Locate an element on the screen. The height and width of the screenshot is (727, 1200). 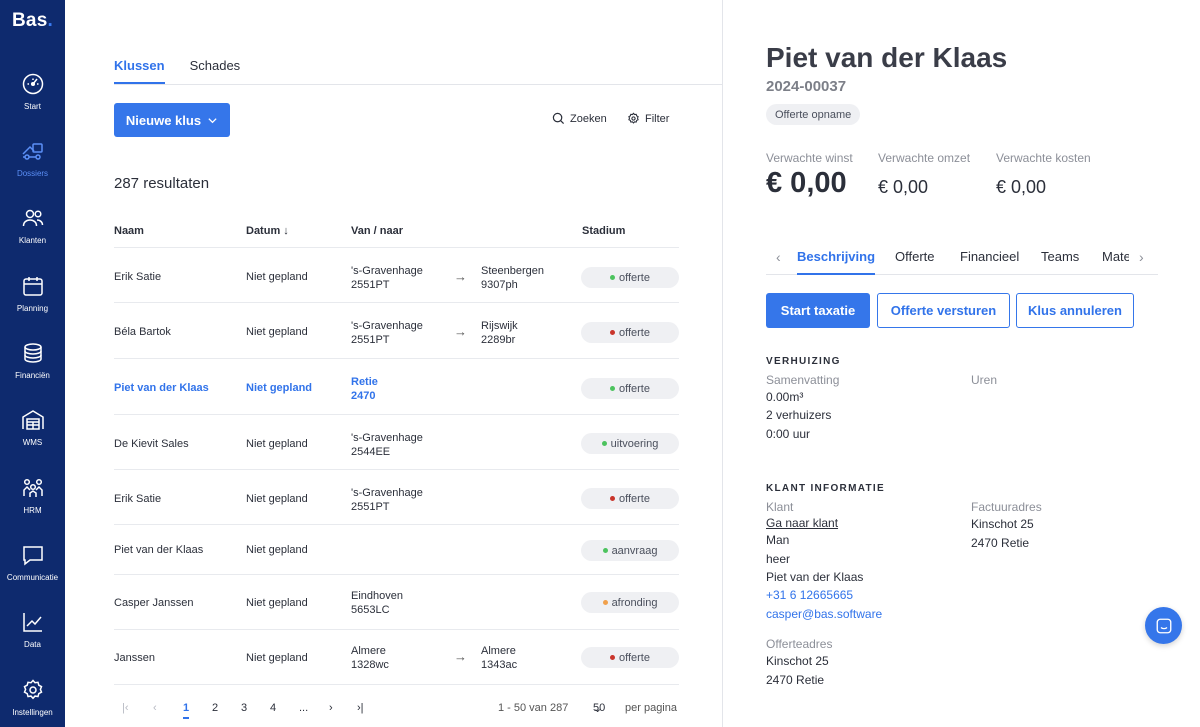
row-name: Erik Satie is located at coordinates (138, 499).